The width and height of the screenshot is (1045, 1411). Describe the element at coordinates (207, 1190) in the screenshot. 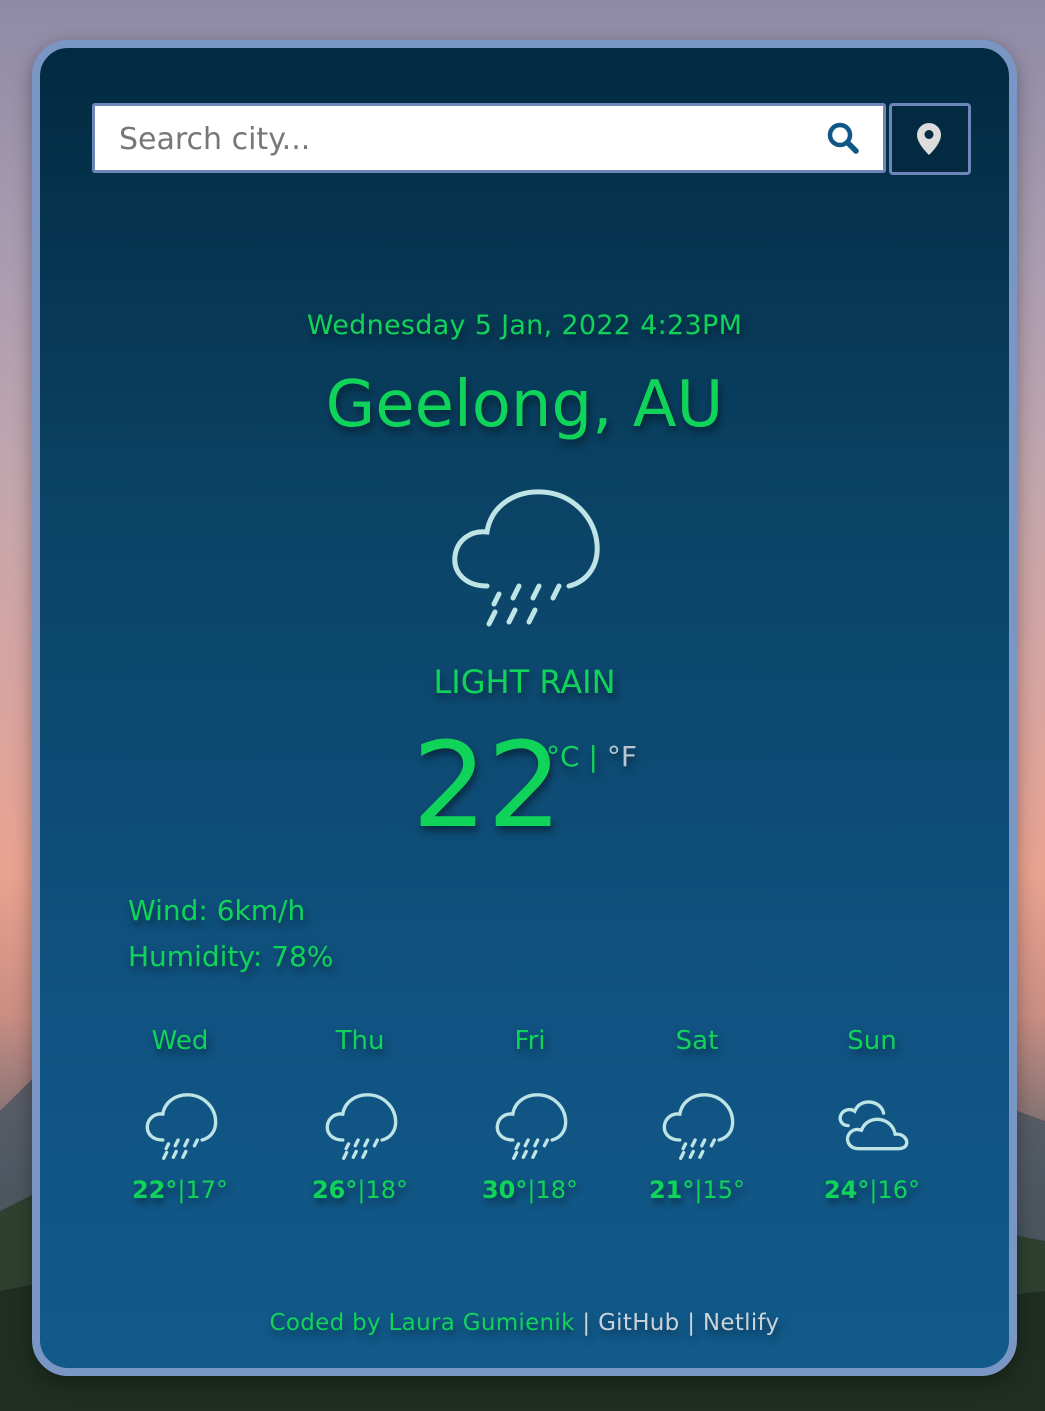

I see `forecast-min: 17°` at that location.